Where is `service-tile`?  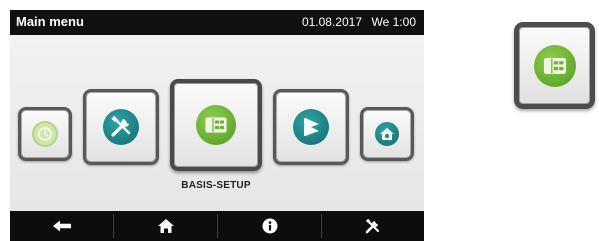
service-tile is located at coordinates (121, 127).